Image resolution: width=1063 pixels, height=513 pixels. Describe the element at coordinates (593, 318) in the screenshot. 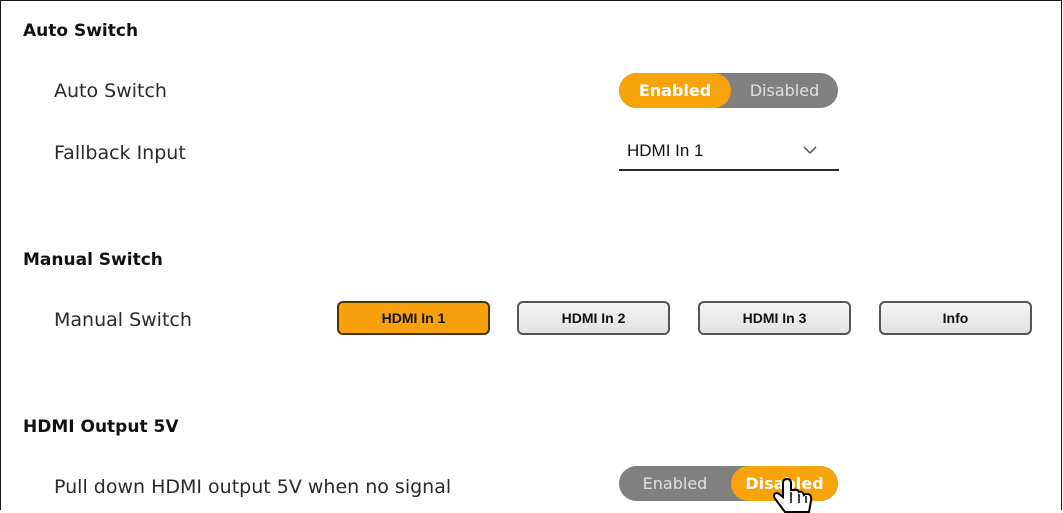

I see `hdmi-in-2-button: HDMI In 2` at that location.